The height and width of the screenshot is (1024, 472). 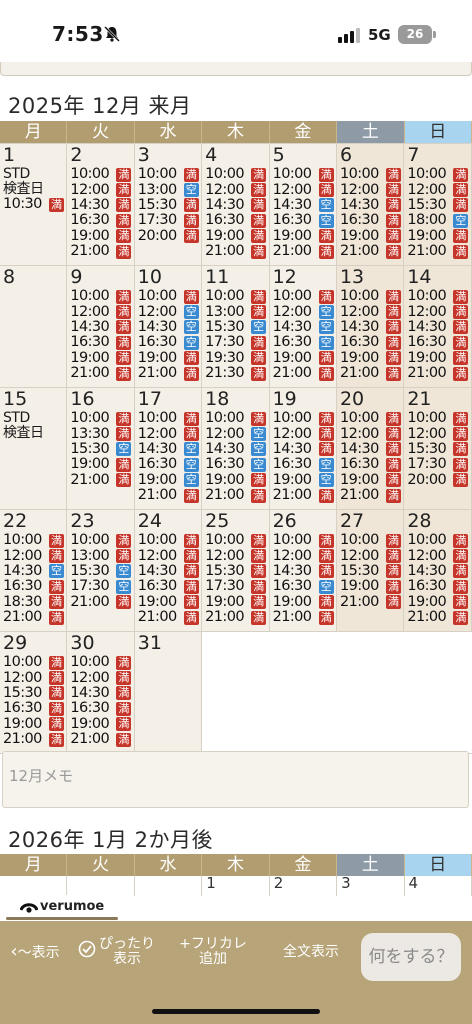 What do you see at coordinates (101, 204) in the screenshot?
I see `day-cell: 2 10:00 満 12:00 満 14:30 満 16:30 満 19:00 満 21:00 満` at bounding box center [101, 204].